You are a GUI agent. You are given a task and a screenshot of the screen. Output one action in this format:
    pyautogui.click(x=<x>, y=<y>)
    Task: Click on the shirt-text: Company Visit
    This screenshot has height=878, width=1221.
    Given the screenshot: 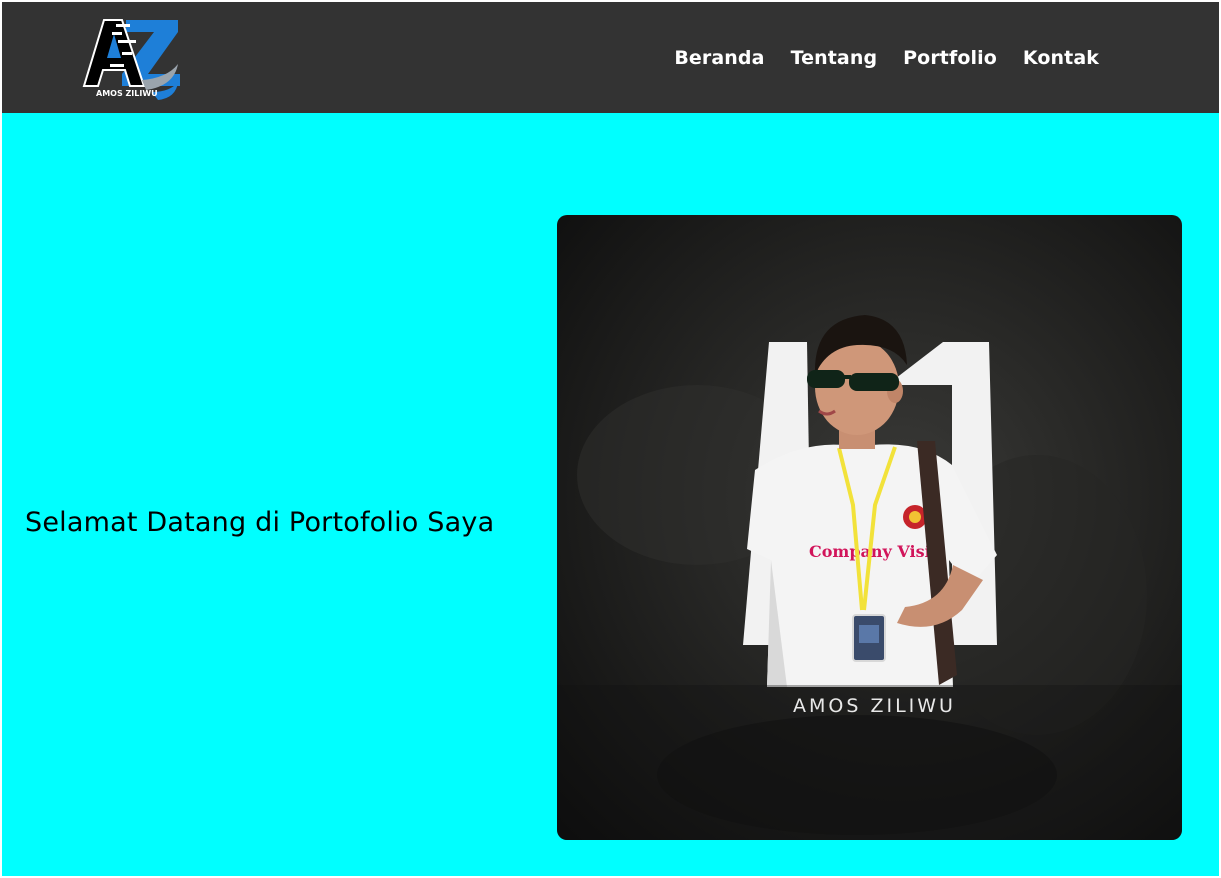 What is the action you would take?
    pyautogui.click(x=874, y=551)
    